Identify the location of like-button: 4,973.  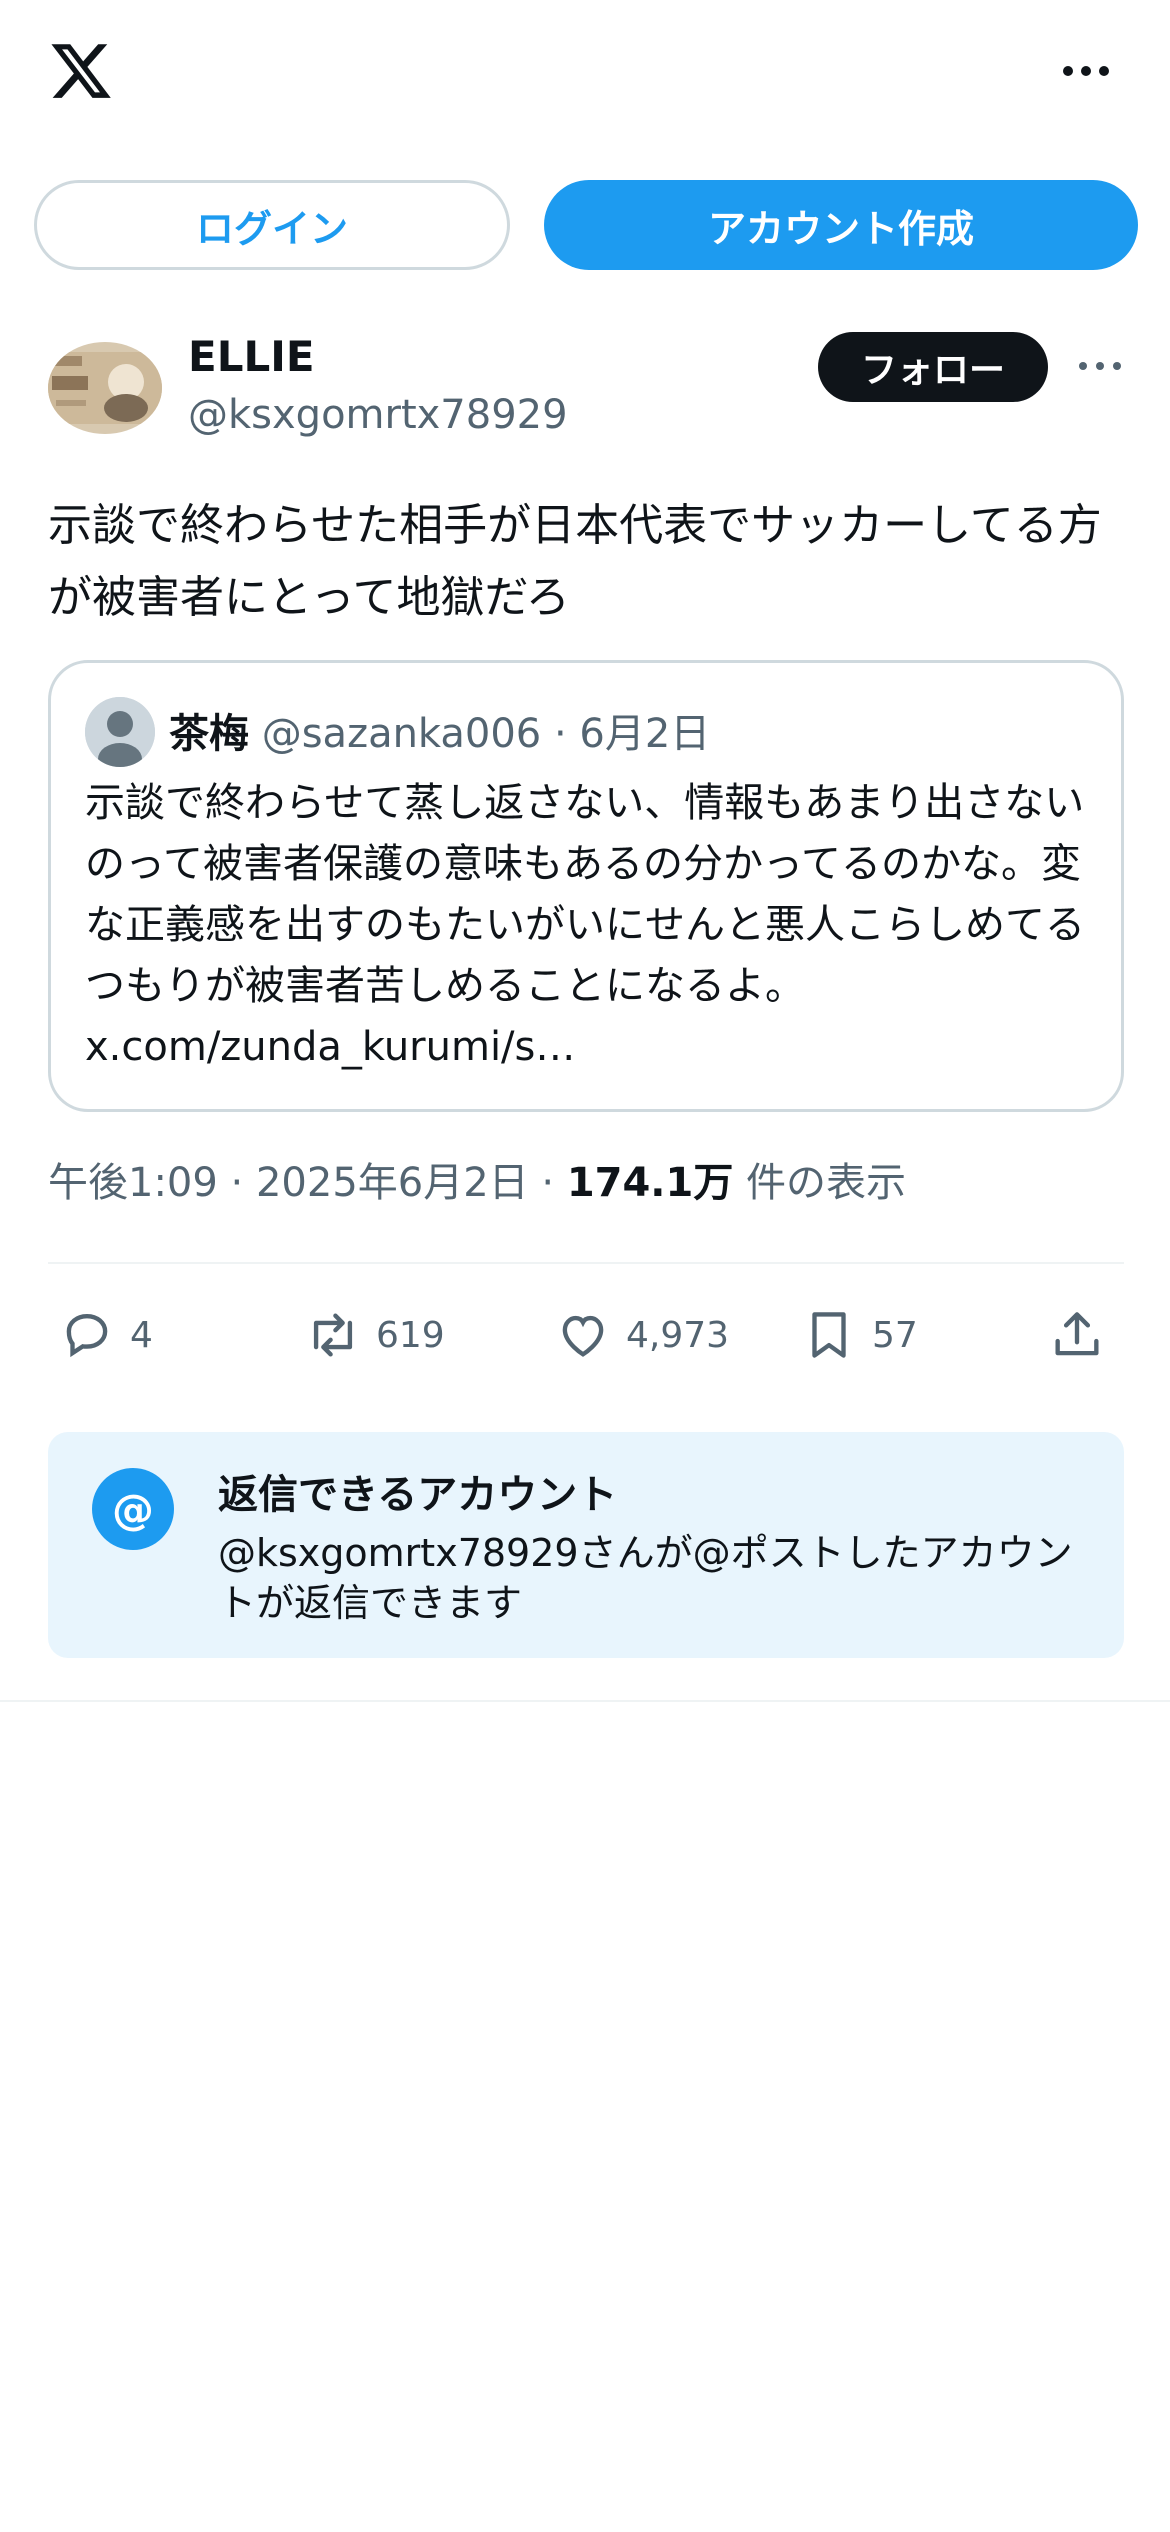
(641, 1335).